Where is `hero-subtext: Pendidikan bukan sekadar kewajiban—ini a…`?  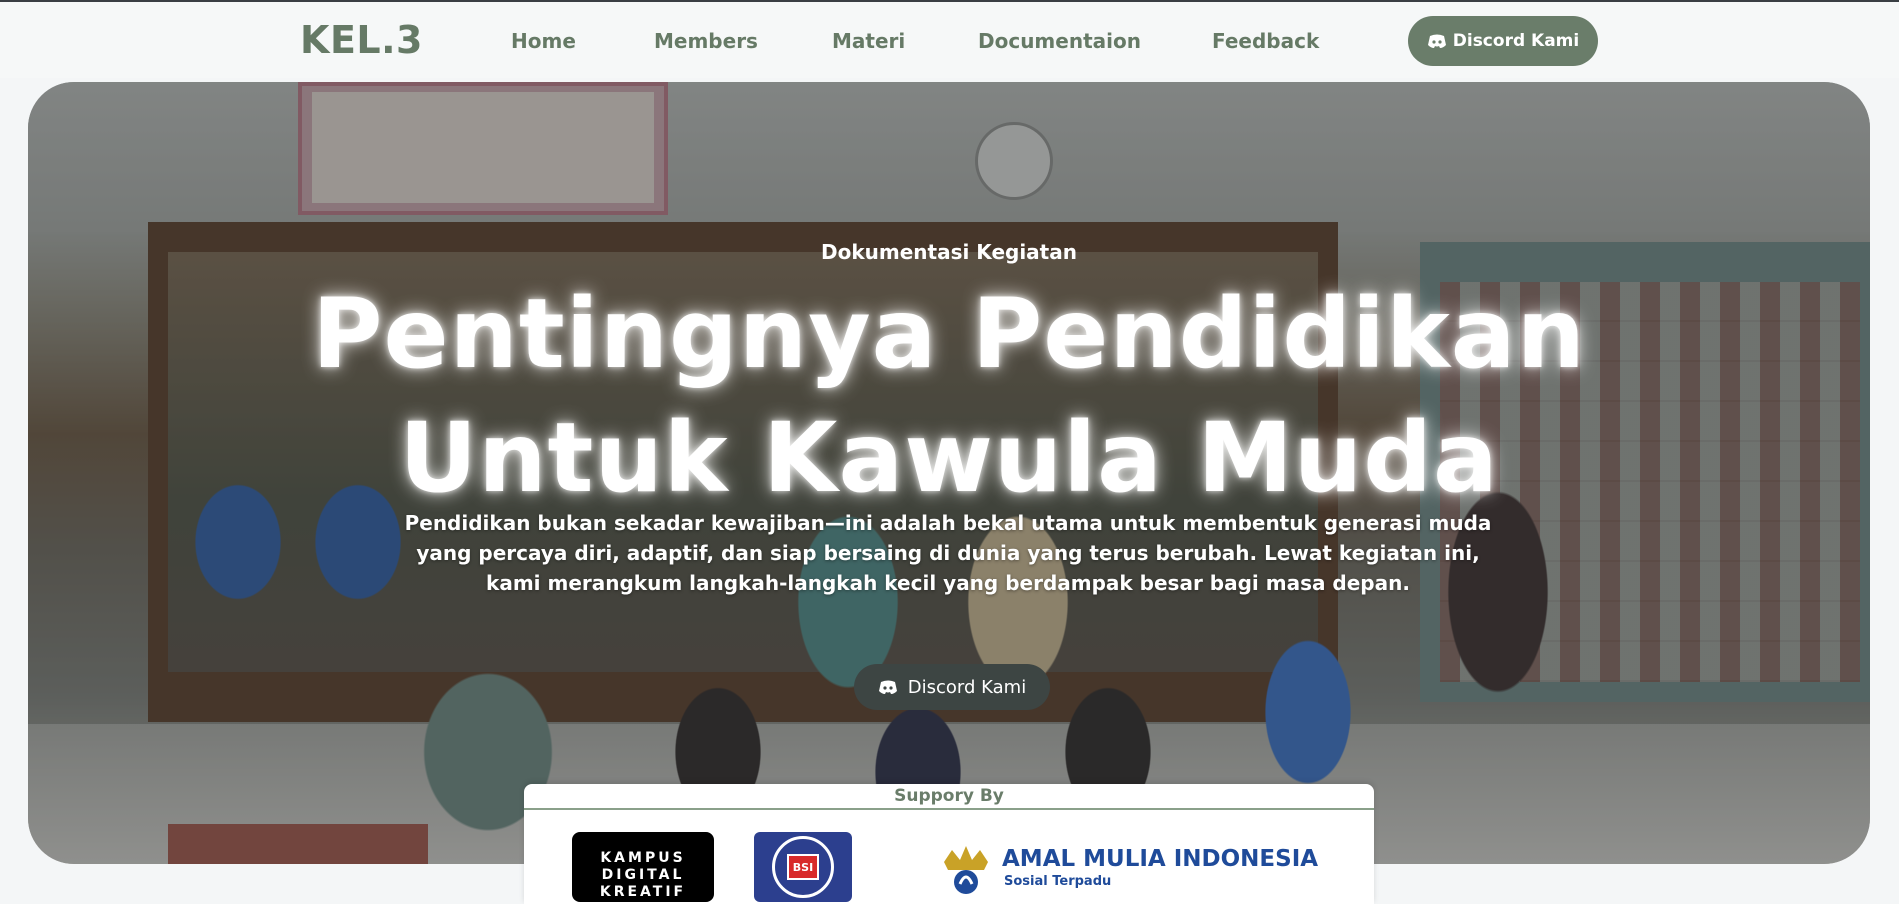
hero-subtext: Pendidikan bukan sekadar kewajiban—ini a… is located at coordinates (948, 553).